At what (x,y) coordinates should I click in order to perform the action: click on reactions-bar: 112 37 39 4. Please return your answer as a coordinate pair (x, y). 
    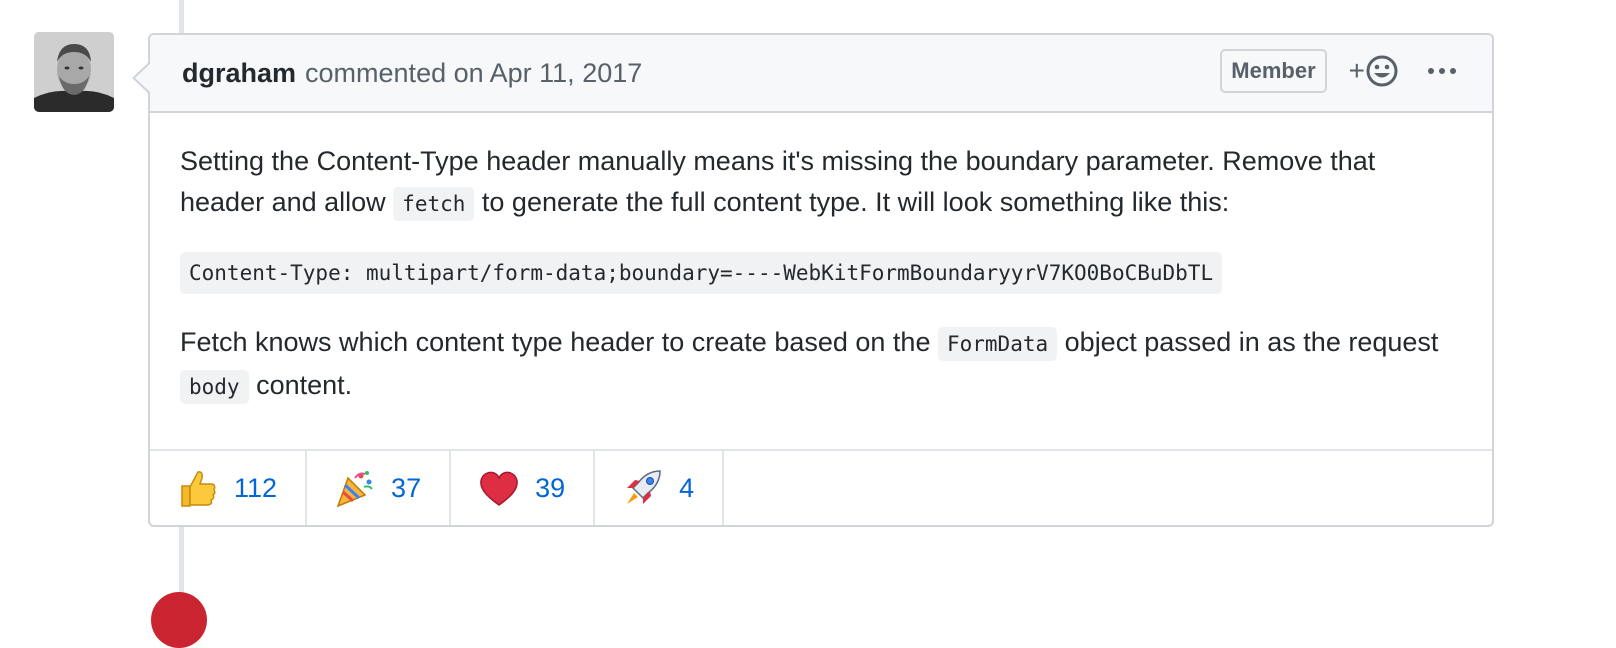
    Looking at the image, I should click on (821, 487).